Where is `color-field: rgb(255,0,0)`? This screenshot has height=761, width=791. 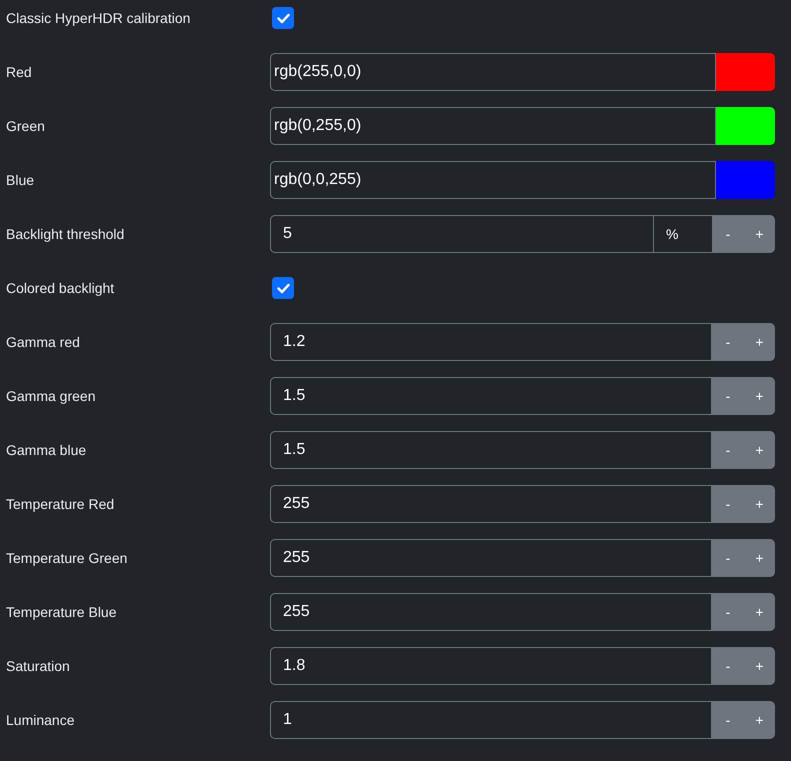
color-field: rgb(255,0,0) is located at coordinates (493, 72).